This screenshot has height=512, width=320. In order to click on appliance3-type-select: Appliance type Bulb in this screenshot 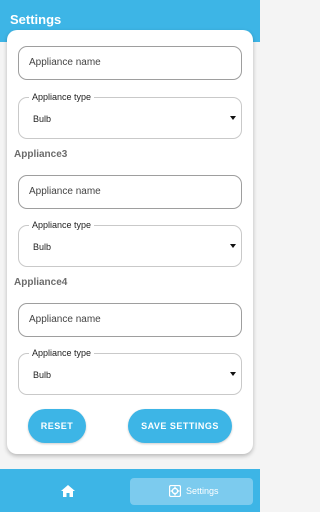, I will do `click(130, 243)`.